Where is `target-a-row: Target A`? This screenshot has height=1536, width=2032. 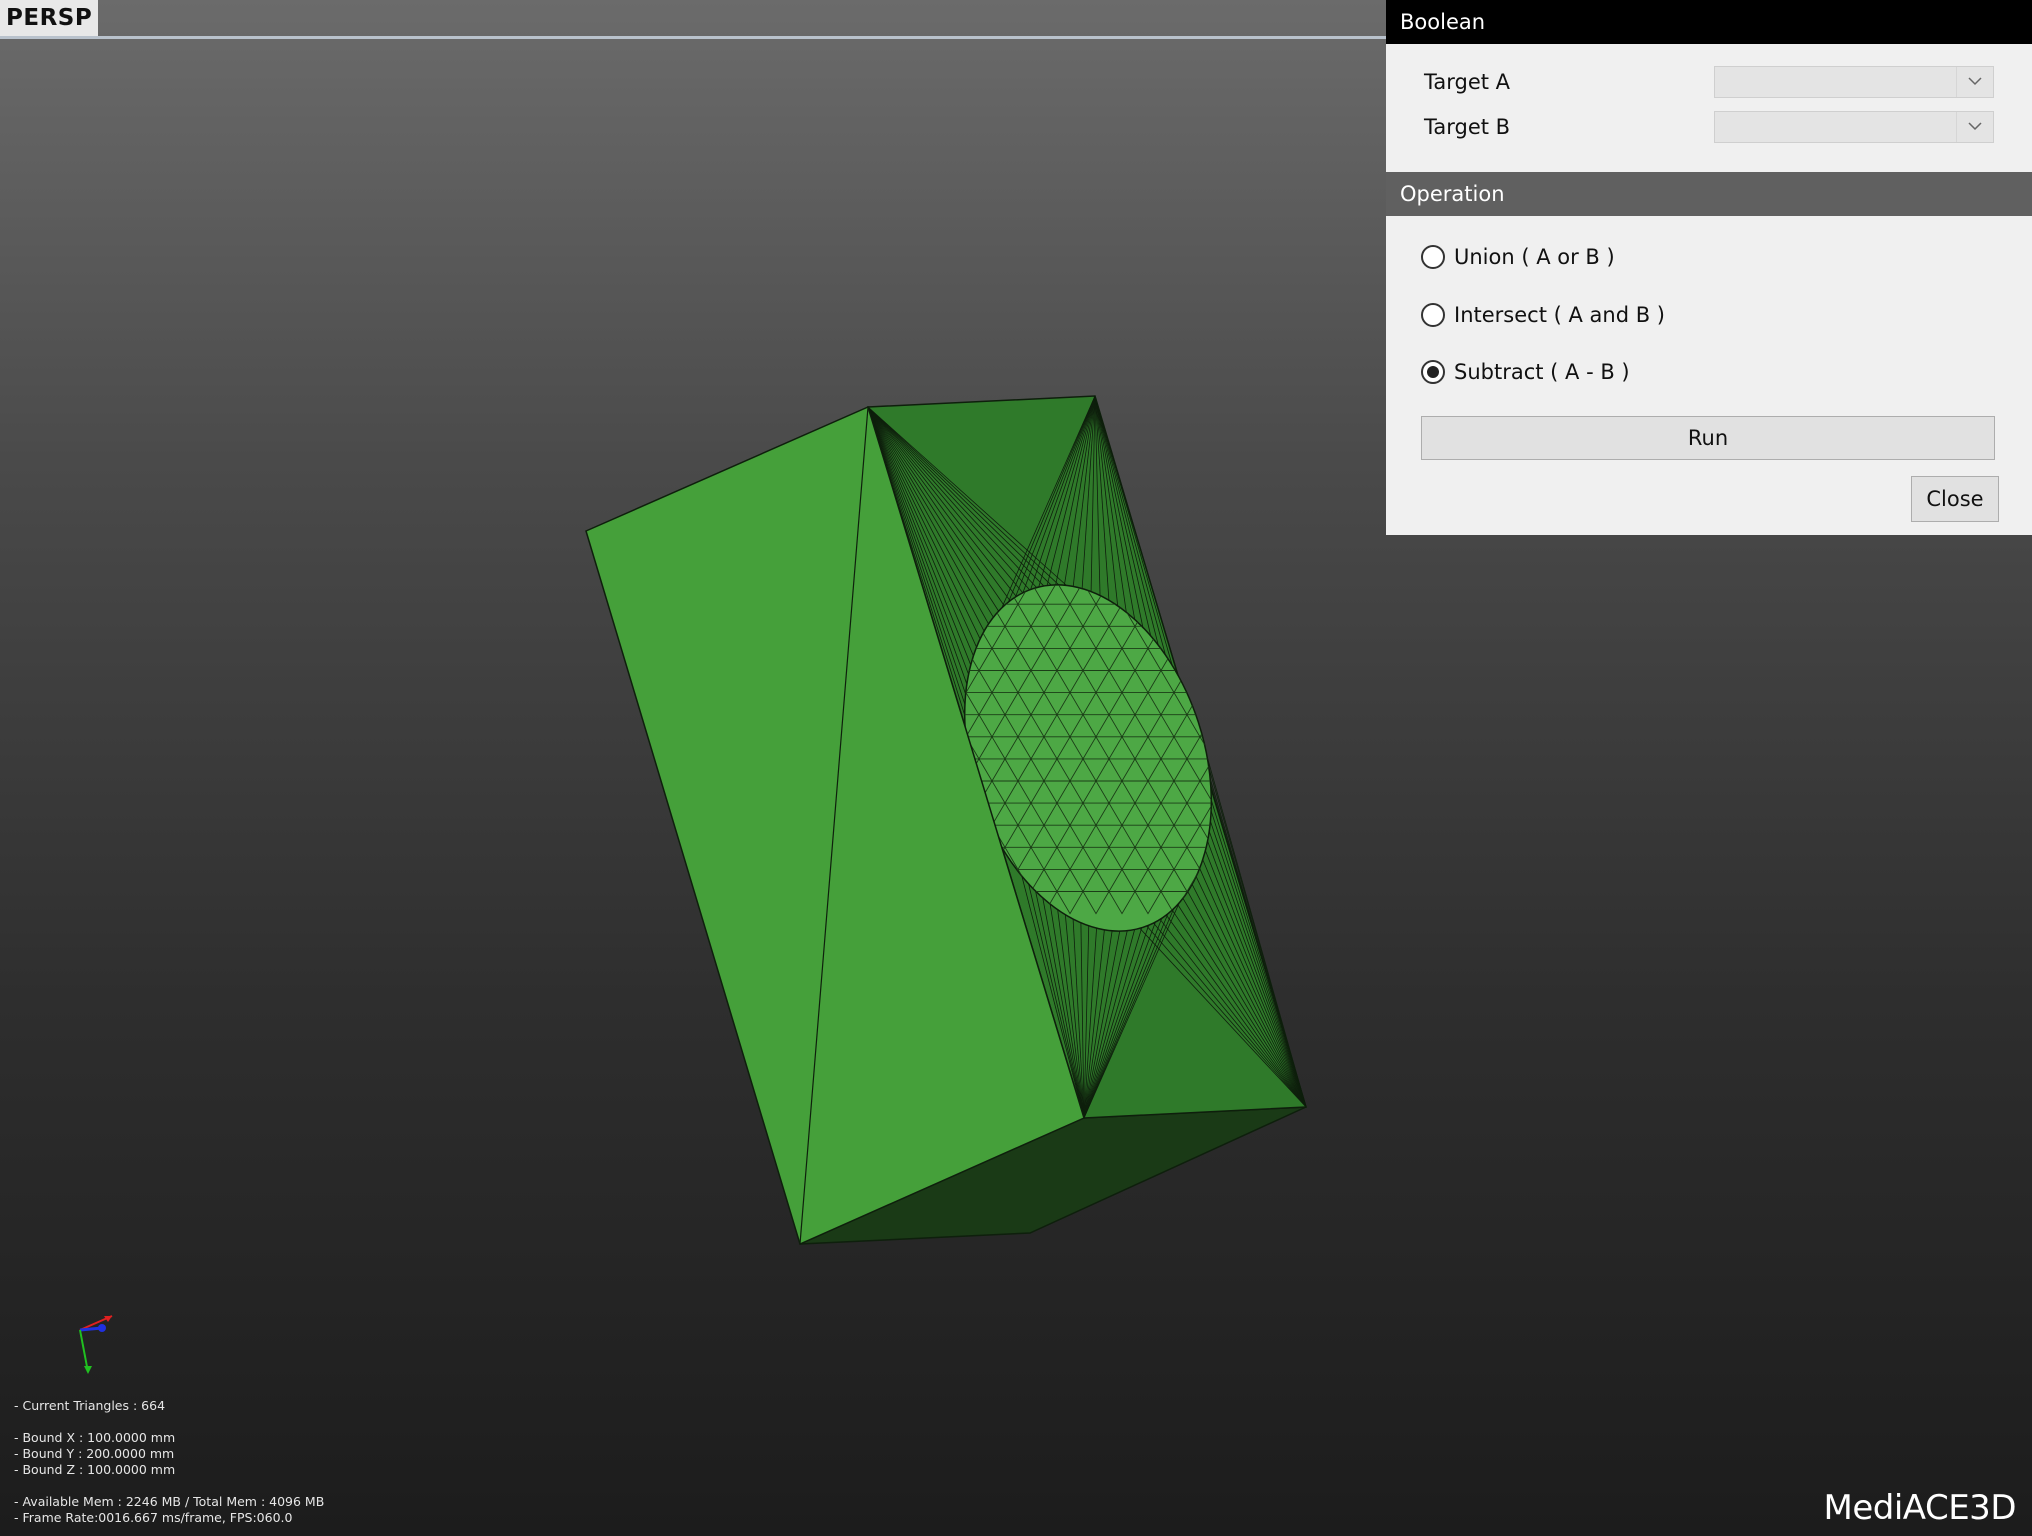
target-a-row: Target A is located at coordinates (1714, 83).